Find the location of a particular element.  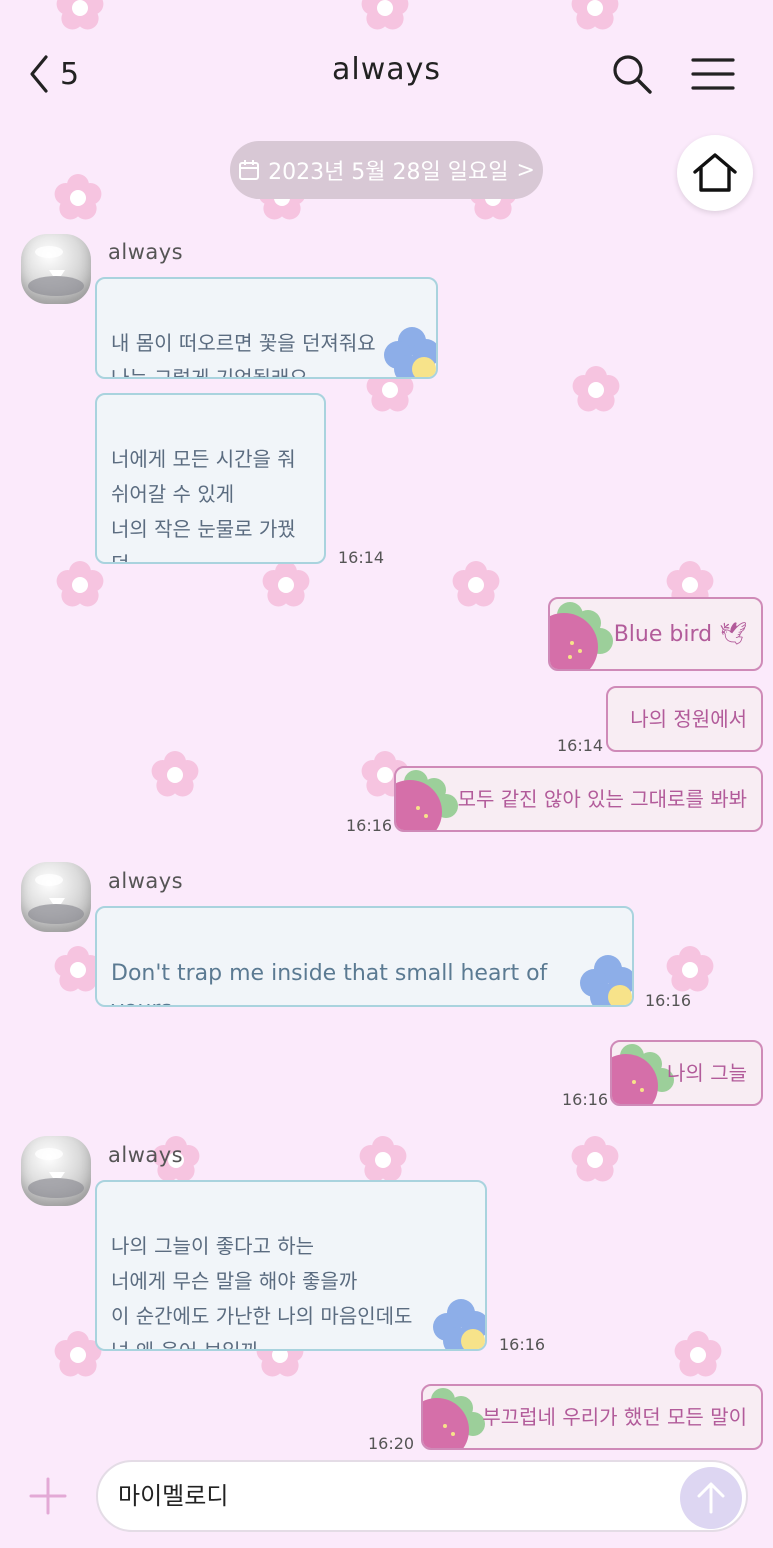

search-icon is located at coordinates (632, 74).